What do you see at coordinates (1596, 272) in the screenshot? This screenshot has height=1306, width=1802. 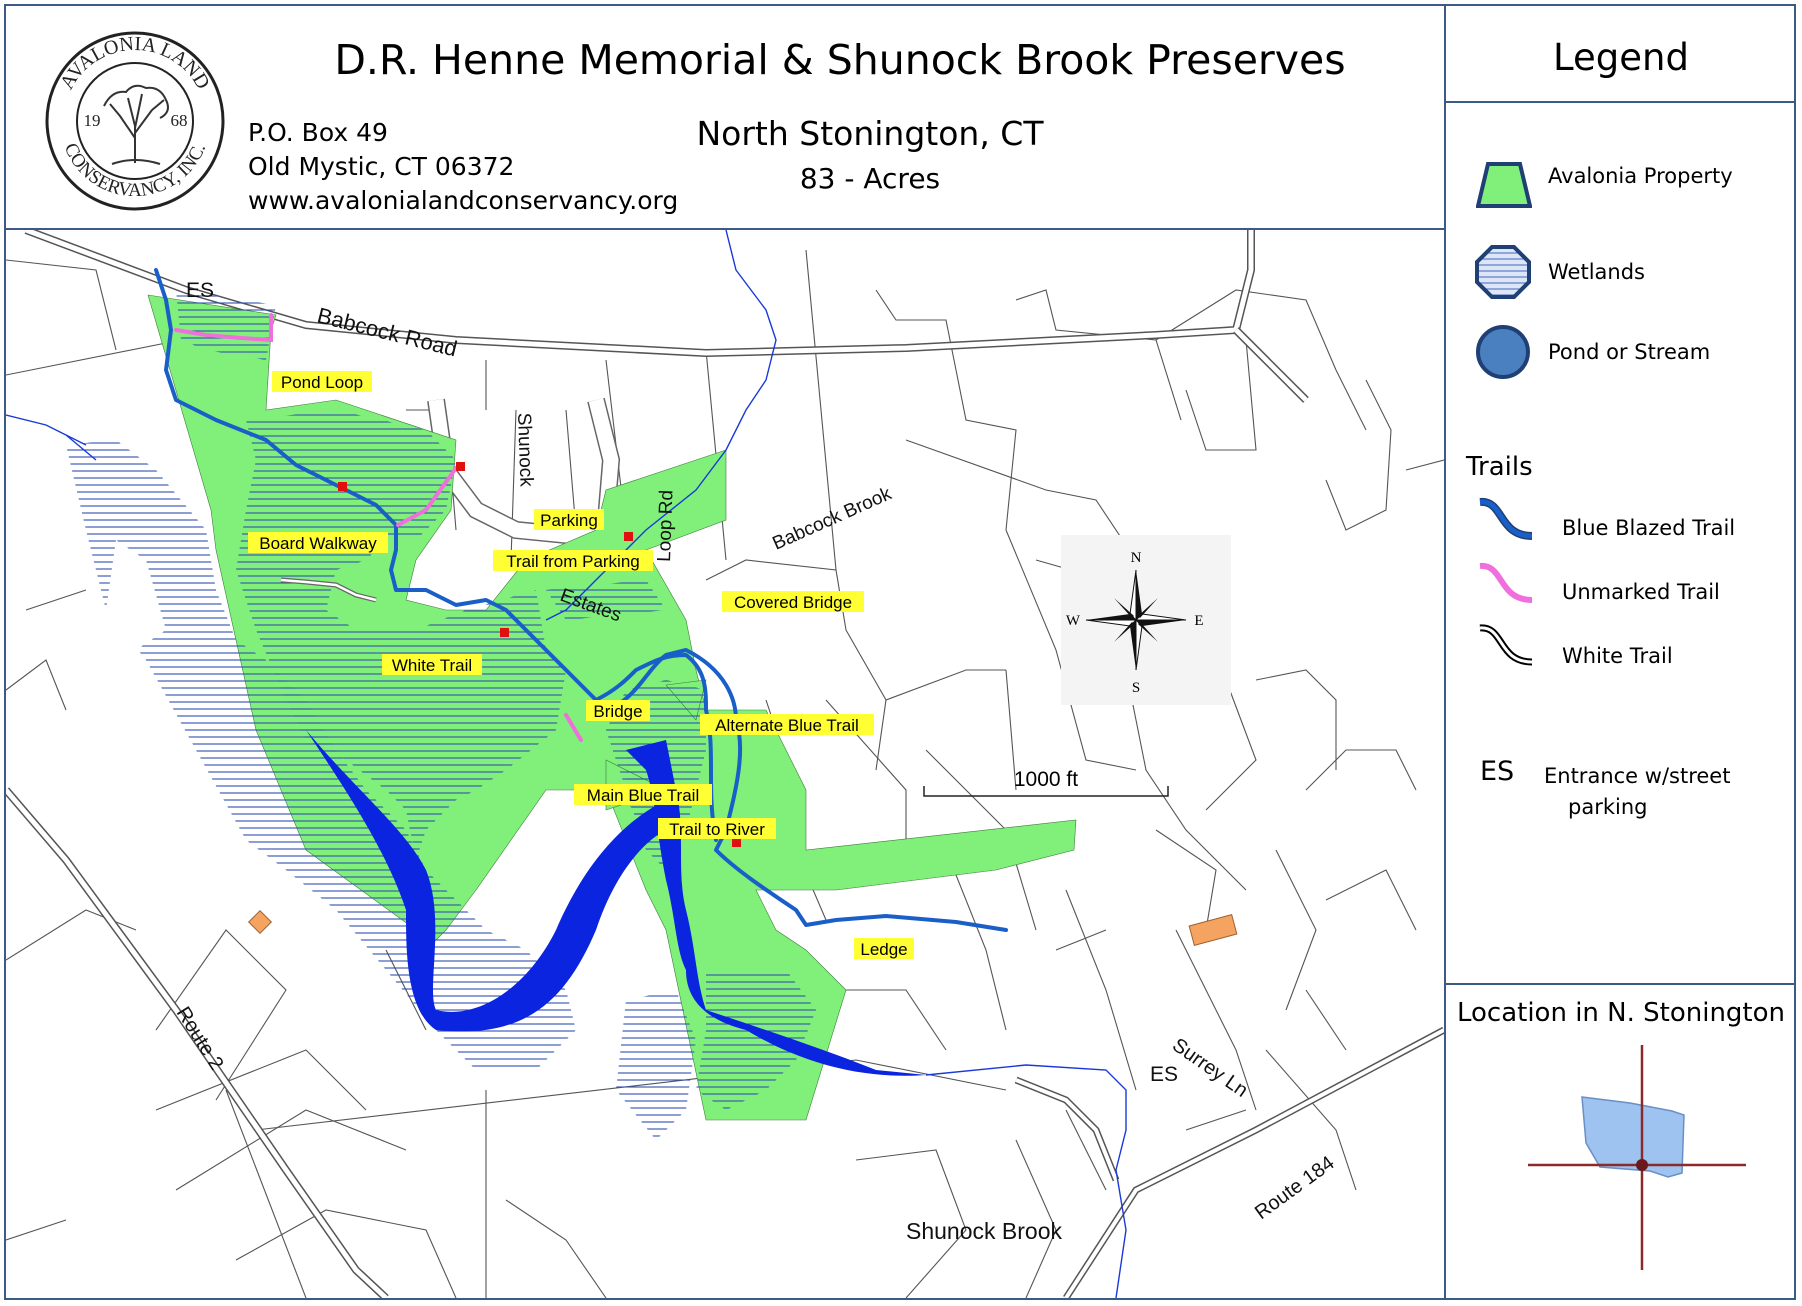 I see `legend-item-wetlands: Wetlands` at bounding box center [1596, 272].